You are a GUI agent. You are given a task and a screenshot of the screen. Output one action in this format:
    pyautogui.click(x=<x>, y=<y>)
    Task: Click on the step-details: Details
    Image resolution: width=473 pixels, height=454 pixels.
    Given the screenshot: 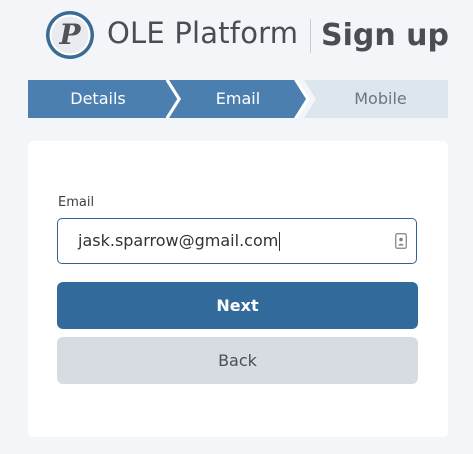 What is the action you would take?
    pyautogui.click(x=98, y=98)
    